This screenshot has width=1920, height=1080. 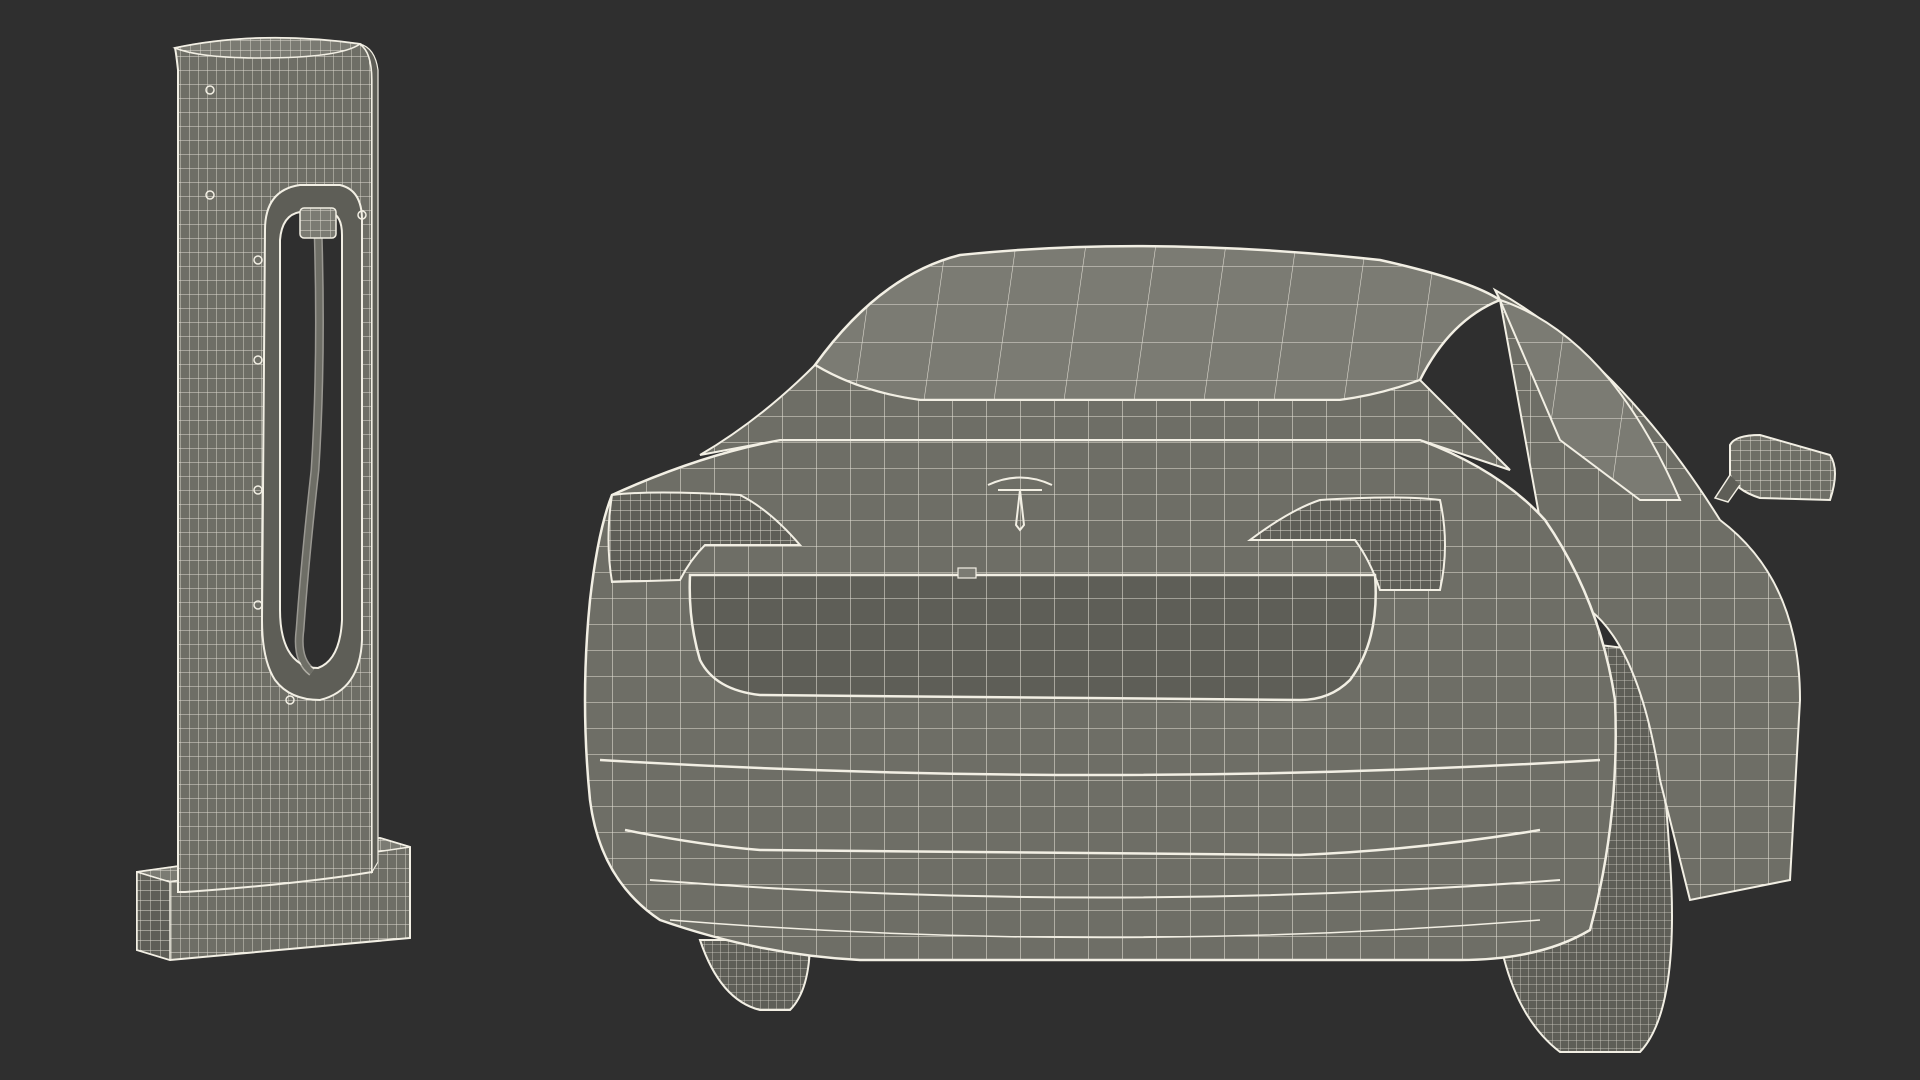 What do you see at coordinates (967, 573) in the screenshot?
I see `car-rear-camera` at bounding box center [967, 573].